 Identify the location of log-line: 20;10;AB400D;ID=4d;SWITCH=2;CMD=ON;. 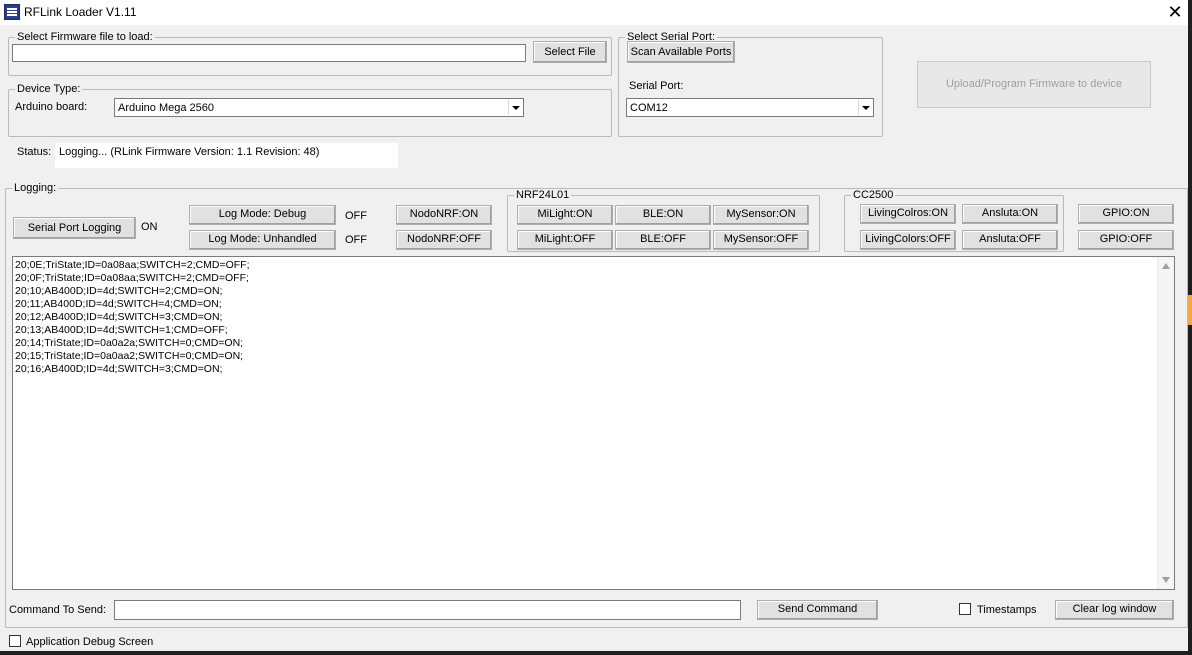
(119, 291).